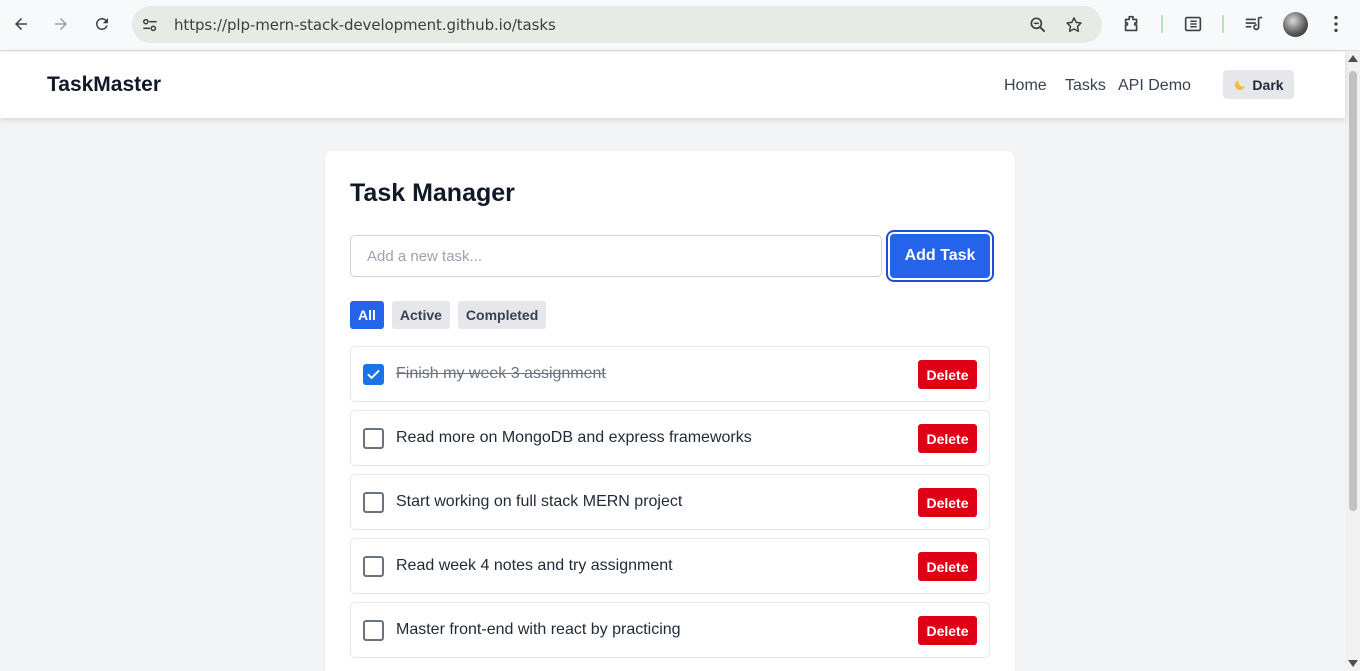 The width and height of the screenshot is (1360, 671). What do you see at coordinates (61, 24) in the screenshot?
I see `forward-icon` at bounding box center [61, 24].